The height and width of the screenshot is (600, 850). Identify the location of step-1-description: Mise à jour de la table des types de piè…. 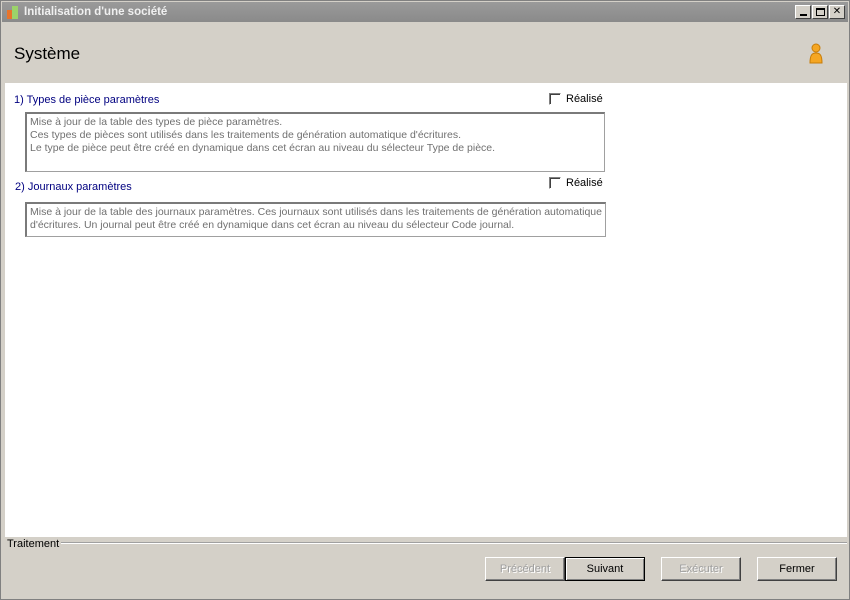
(315, 142).